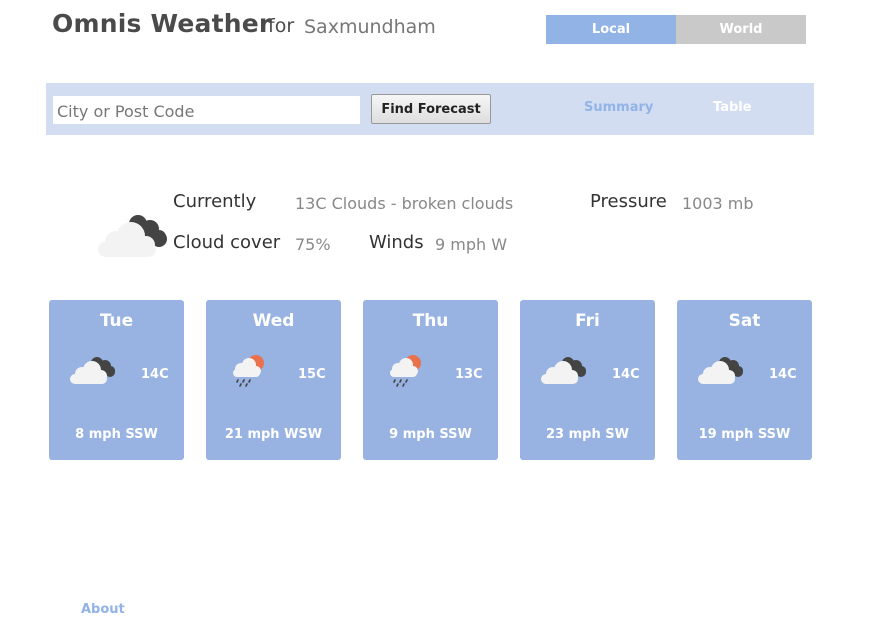 The width and height of the screenshot is (877, 641). What do you see at coordinates (741, 29) in the screenshot?
I see `tab-world: World` at bounding box center [741, 29].